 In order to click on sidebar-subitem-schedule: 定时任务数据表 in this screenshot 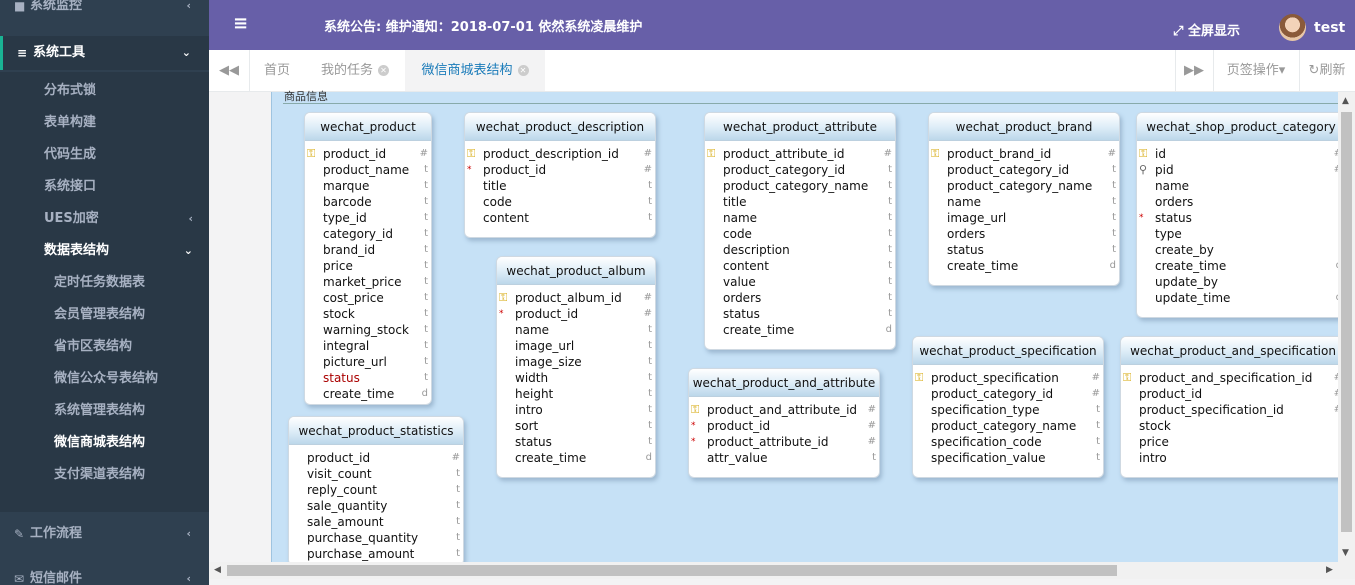, I will do `click(104, 283)`.